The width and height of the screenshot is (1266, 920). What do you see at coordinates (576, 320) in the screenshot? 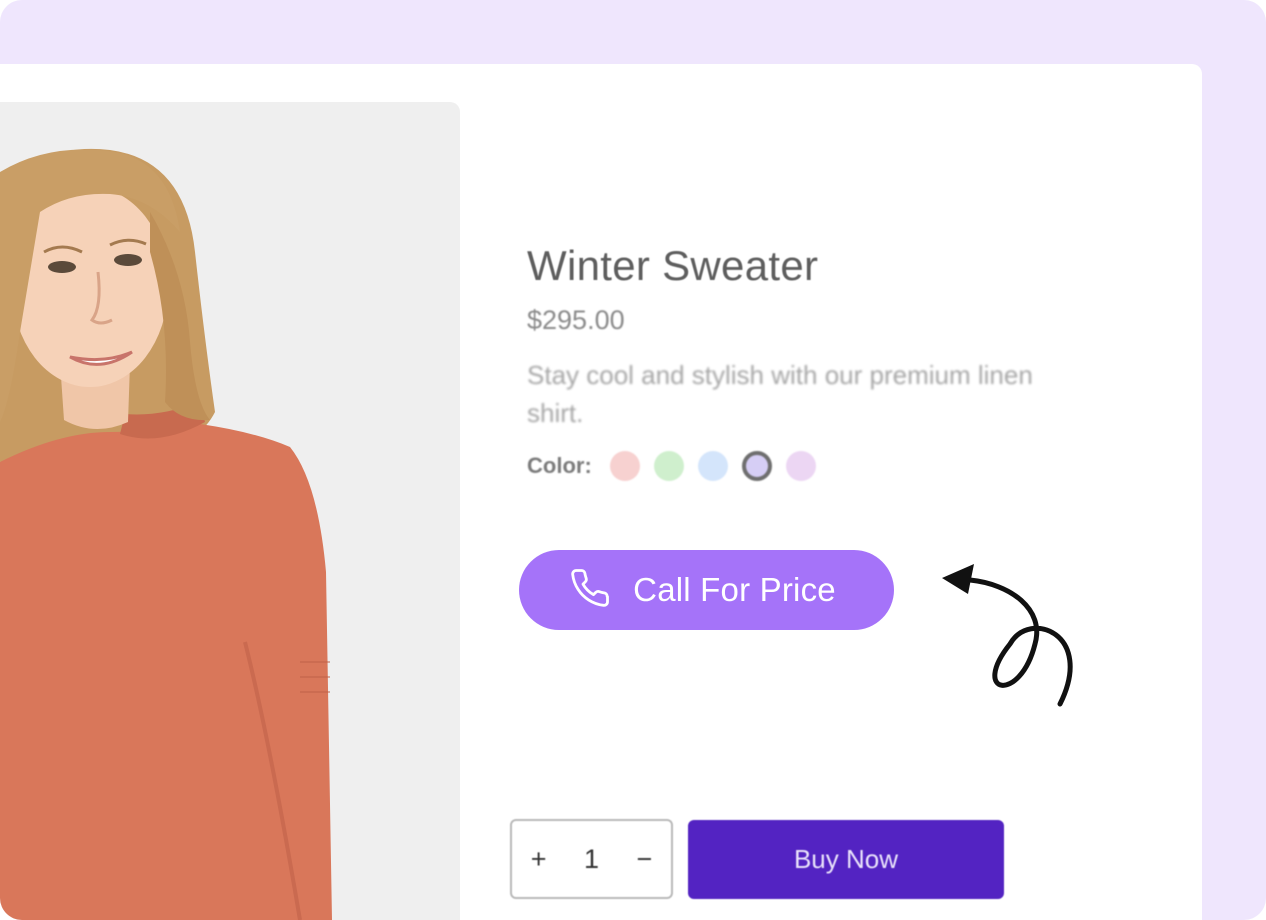
I see `product-price: $295.00` at bounding box center [576, 320].